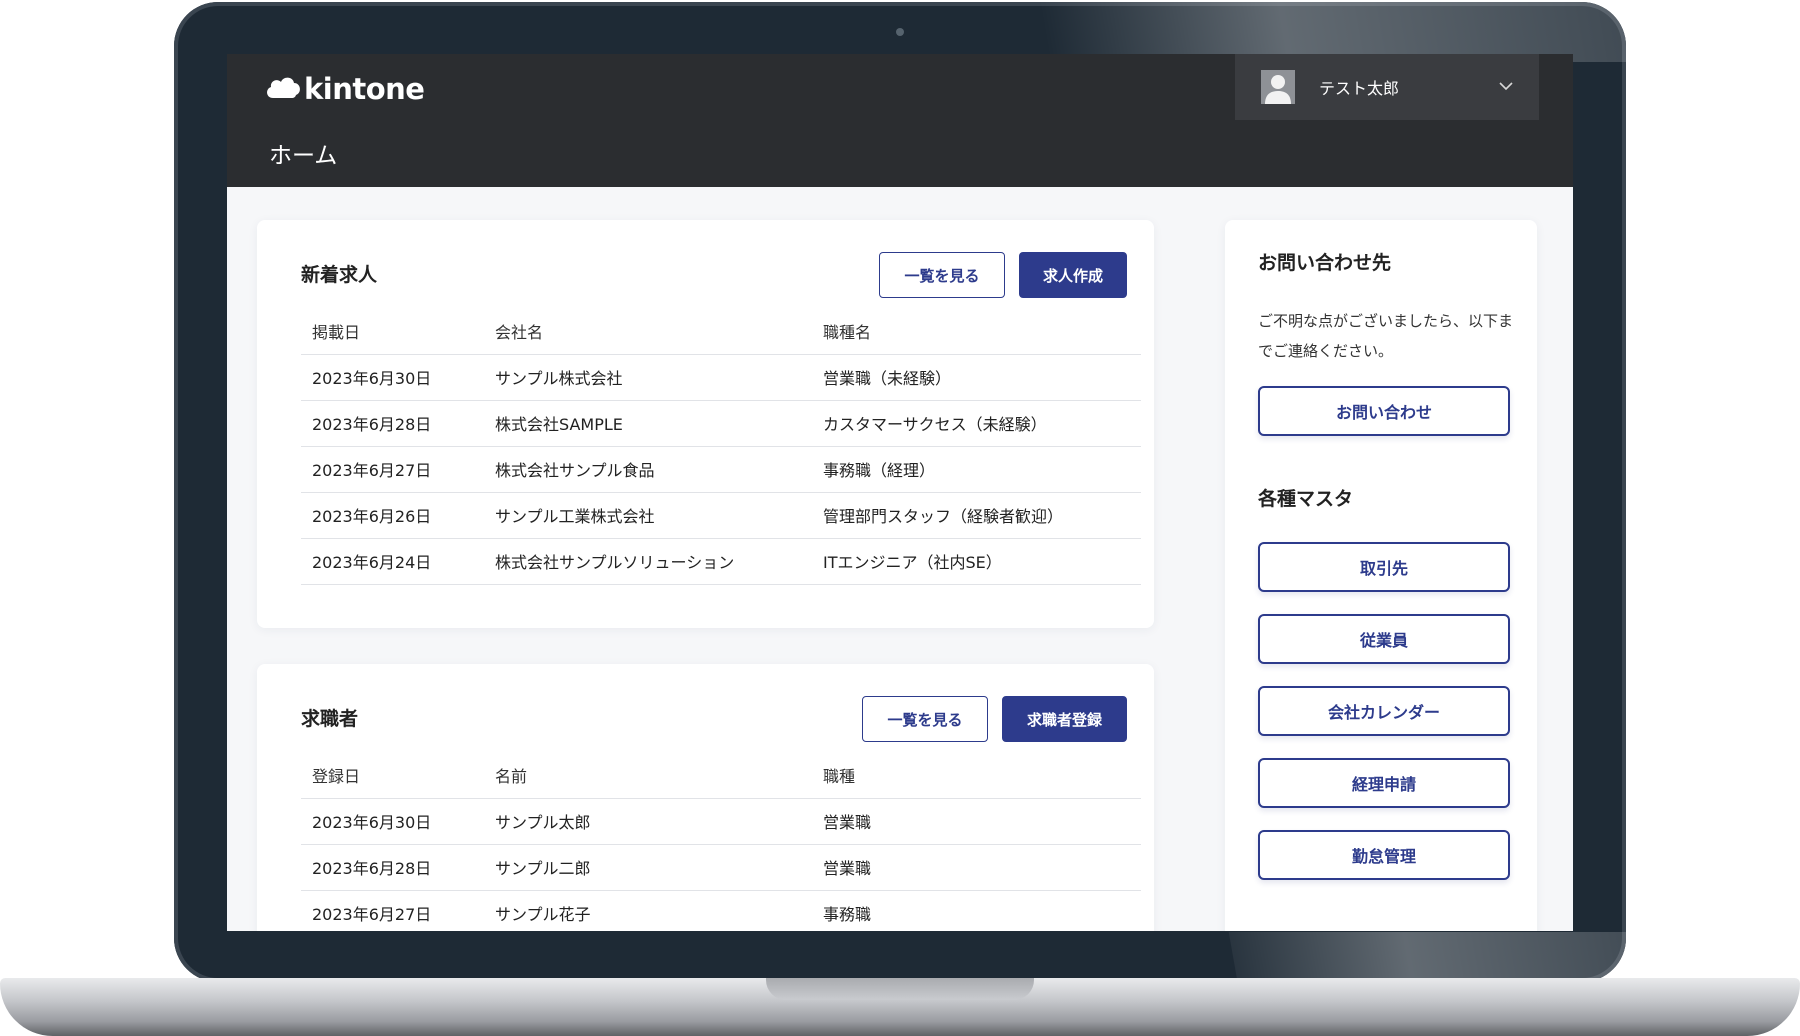 The image size is (1800, 1036). Describe the element at coordinates (976, 775) in the screenshot. I see `column-header: 職種` at that location.